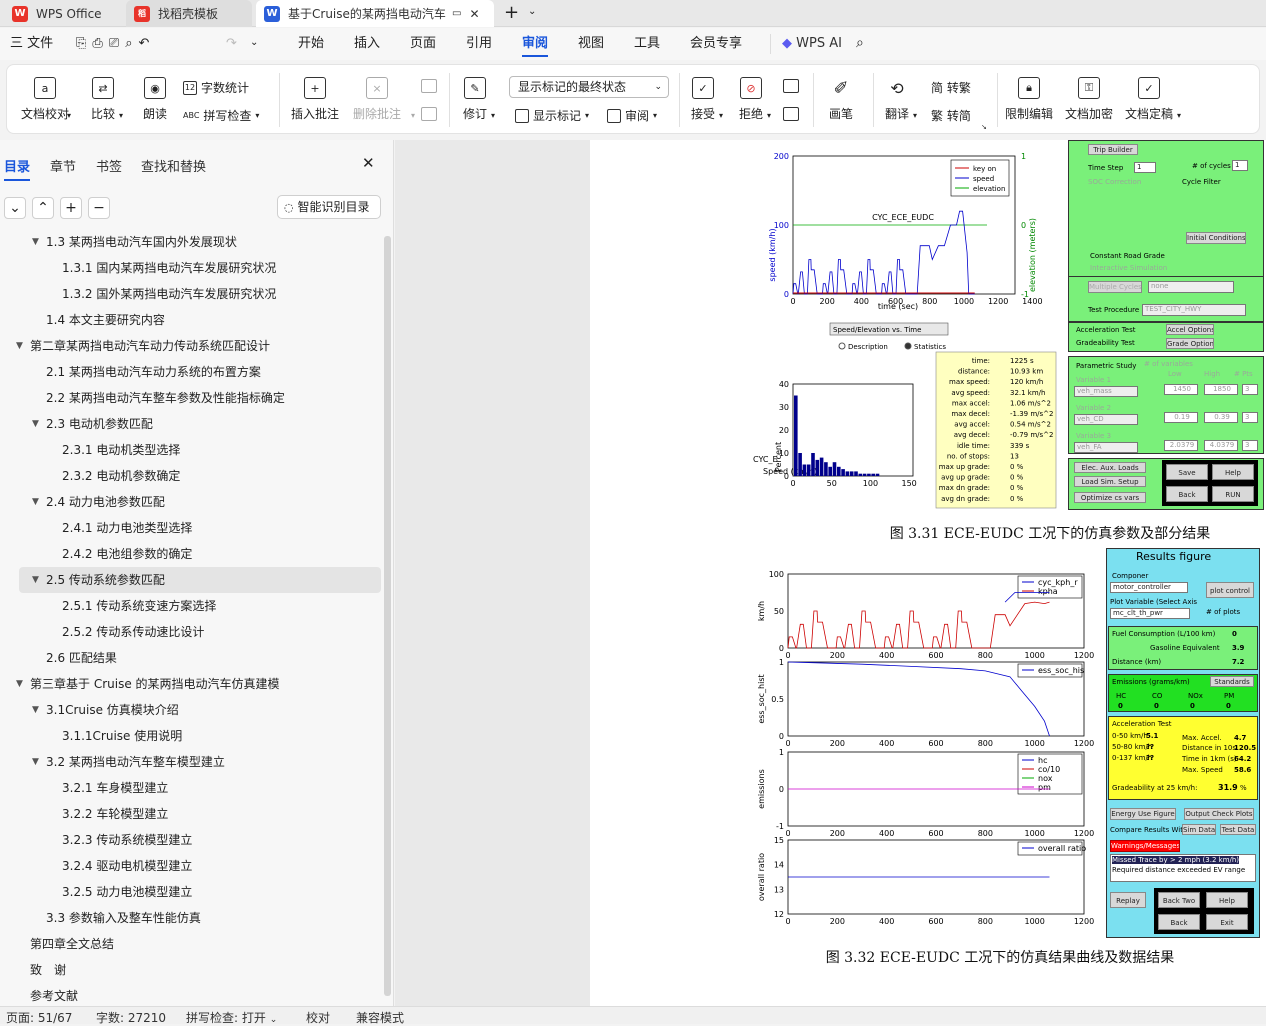 The height and width of the screenshot is (1026, 1266). Describe the element at coordinates (1113, 149) in the screenshot. I see `trip-builder-button: Trip Builder` at that location.